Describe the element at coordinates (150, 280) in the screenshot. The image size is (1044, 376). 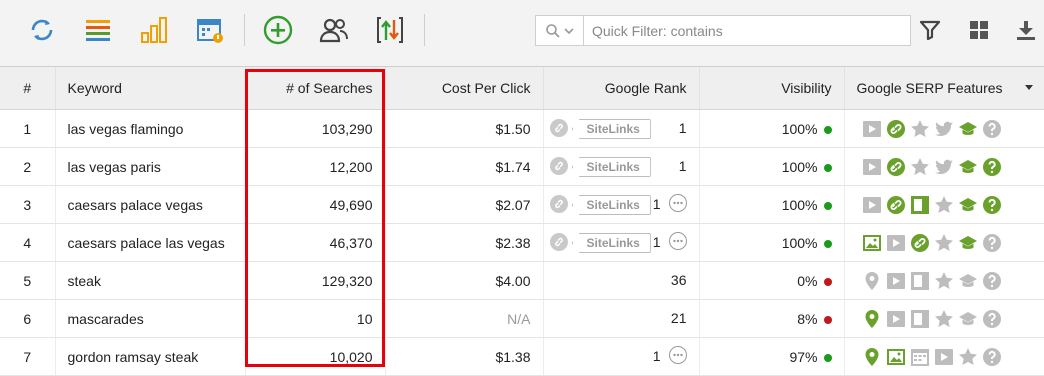
I see `keyword-cell: steak` at that location.